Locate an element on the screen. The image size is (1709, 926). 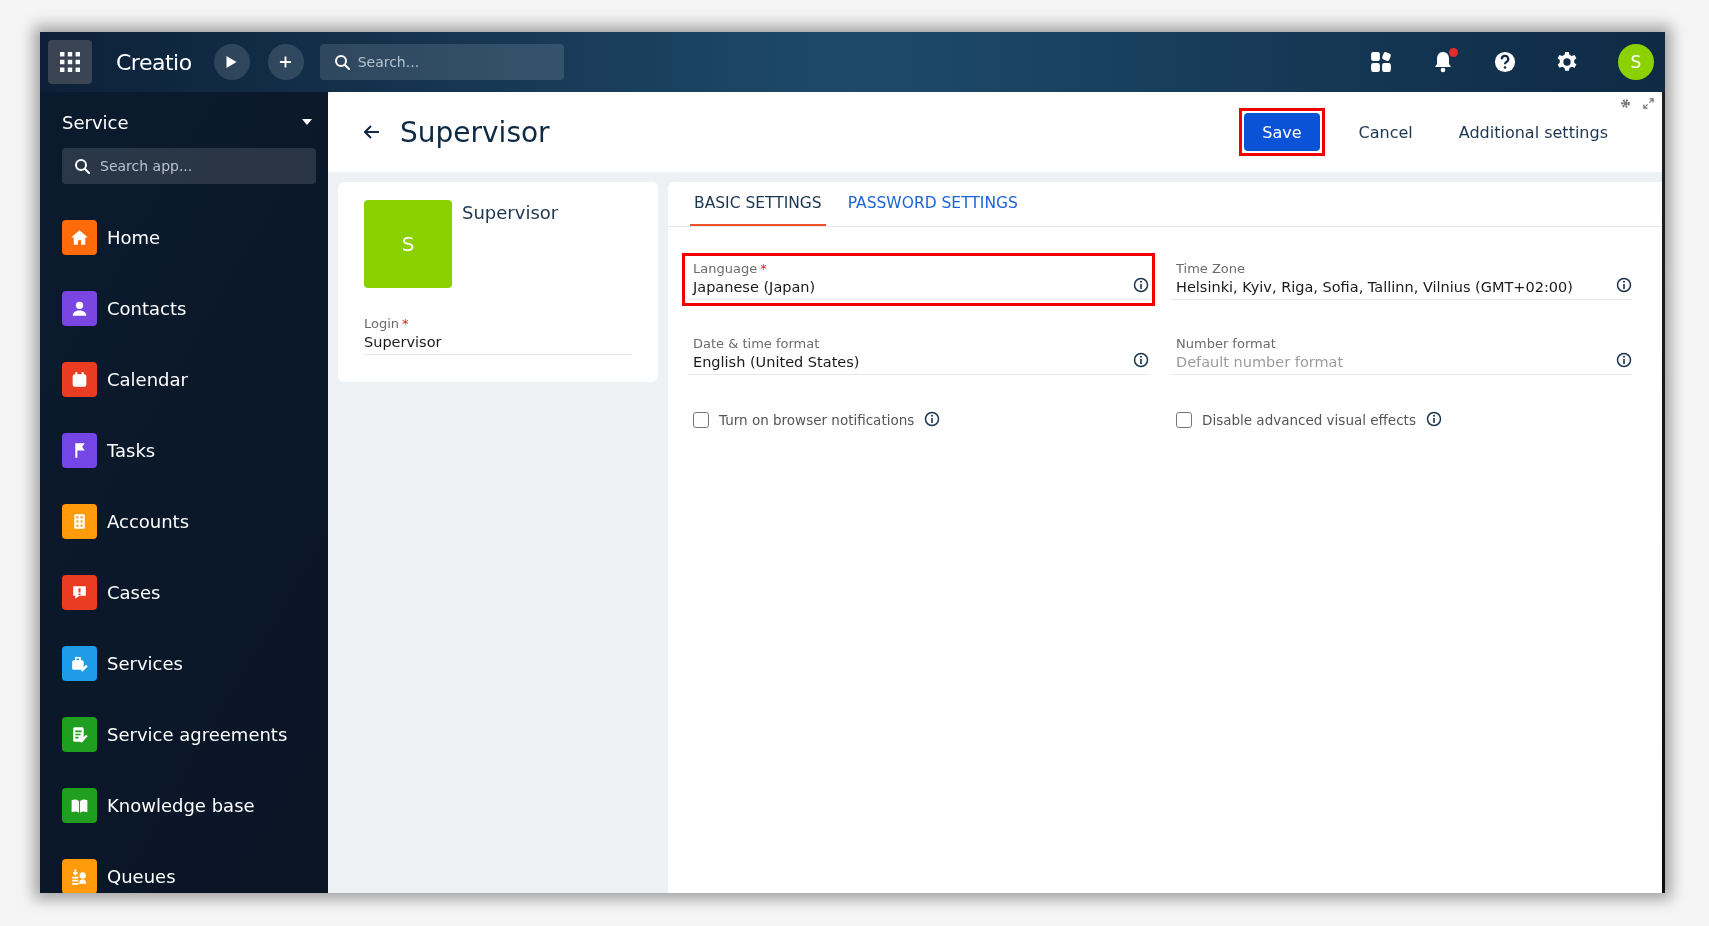
back-button is located at coordinates (372, 132).